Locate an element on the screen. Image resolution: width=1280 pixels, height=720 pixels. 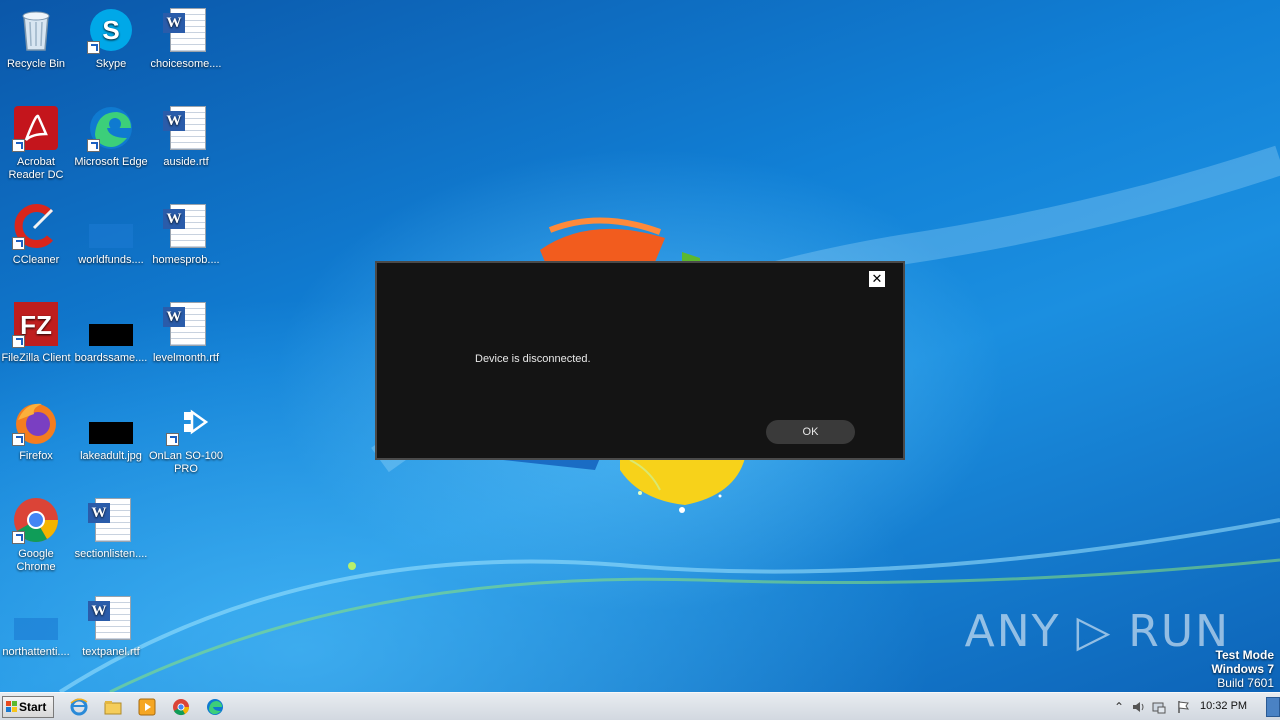
taskbar: Start ⌃ 10:32 PM is located at coordinates (640, 706).